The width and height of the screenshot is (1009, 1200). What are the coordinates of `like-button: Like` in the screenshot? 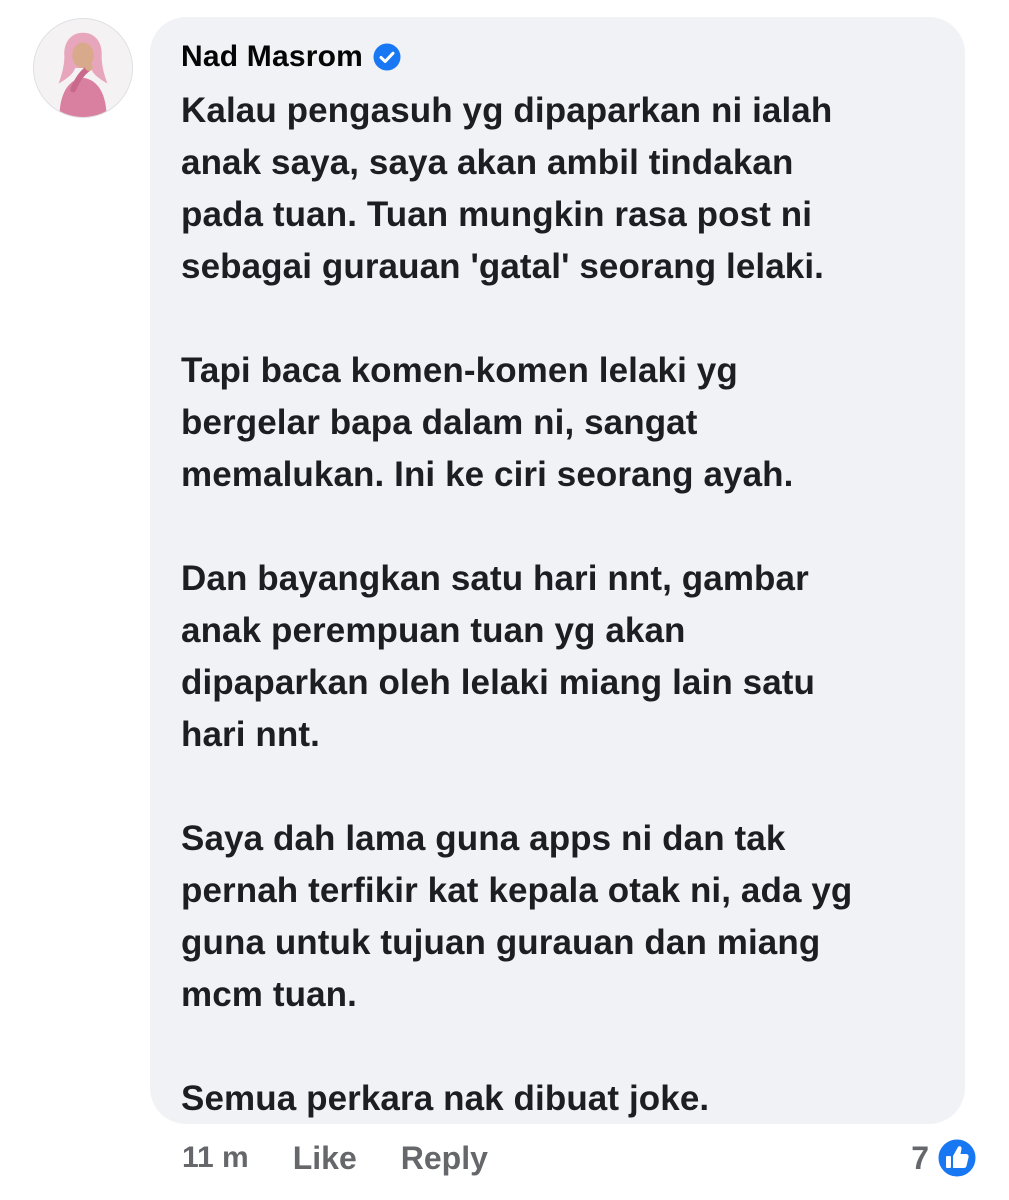 It's located at (325, 1158).